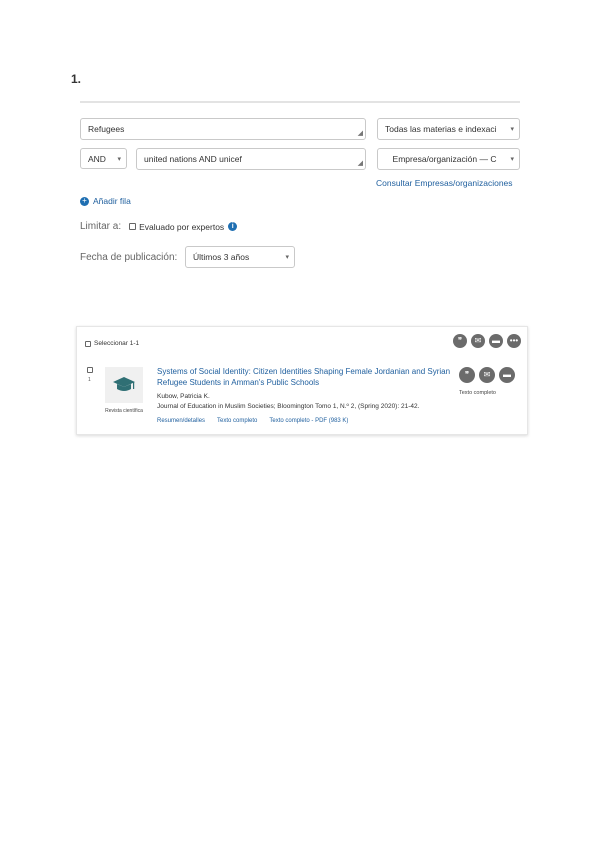 The height and width of the screenshot is (848, 600). What do you see at coordinates (444, 159) in the screenshot?
I see `search-field-value-2: Empresa/organización — C` at bounding box center [444, 159].